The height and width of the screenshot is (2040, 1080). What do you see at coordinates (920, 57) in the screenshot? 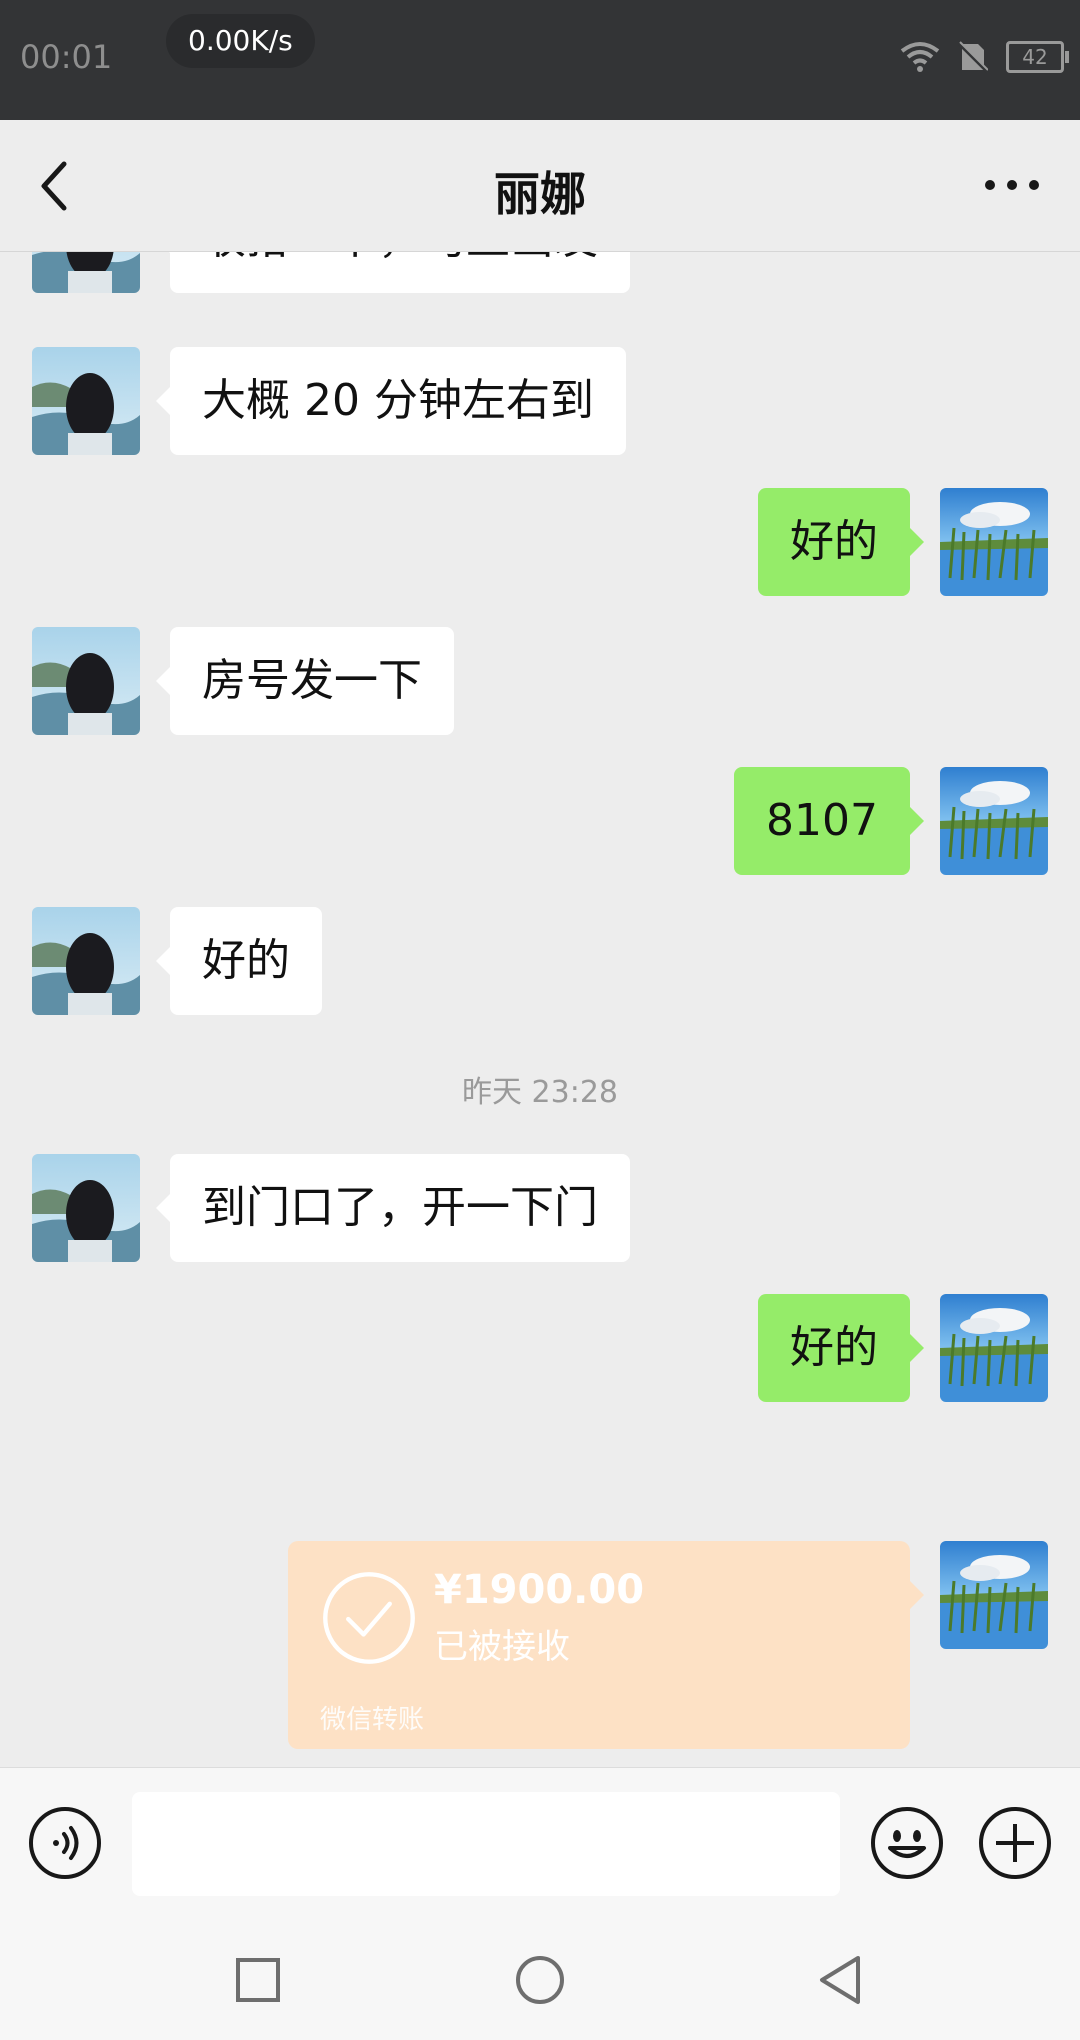
I see `wifi-icon` at bounding box center [920, 57].